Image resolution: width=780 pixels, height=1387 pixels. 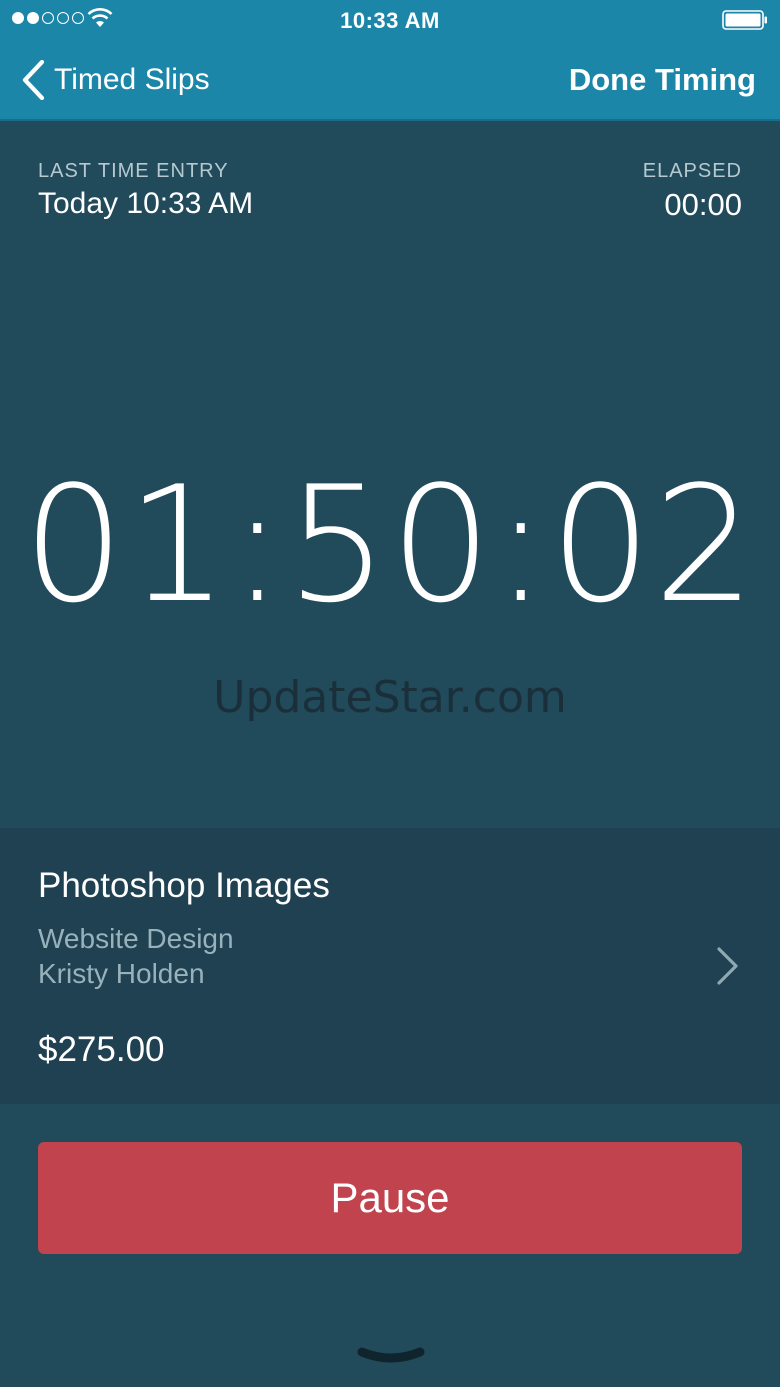 I want to click on status-bar: 10:33 AM, so click(x=390, y=20).